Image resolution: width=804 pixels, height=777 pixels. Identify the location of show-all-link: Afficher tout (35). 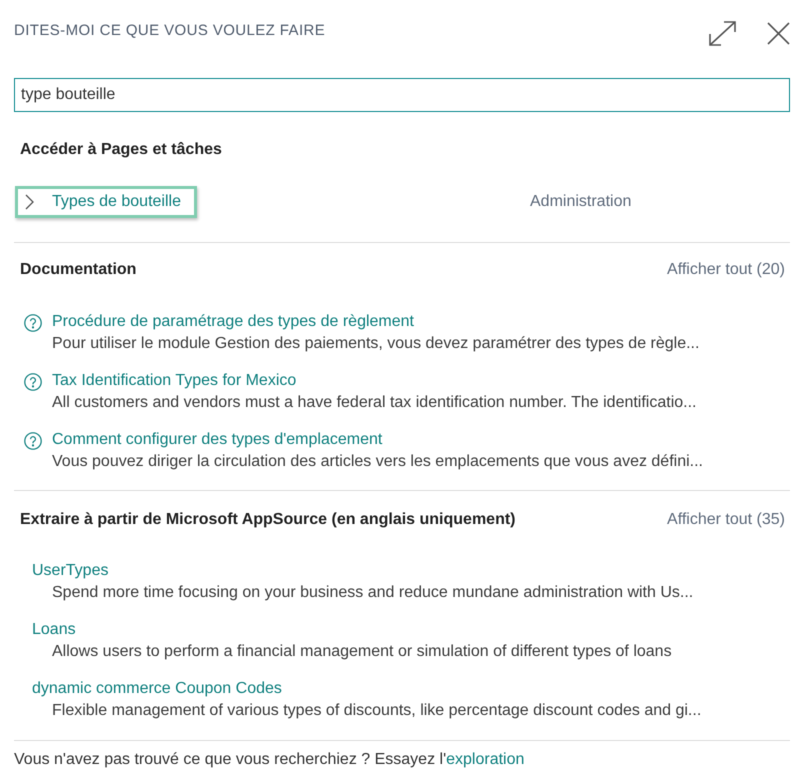
(726, 520).